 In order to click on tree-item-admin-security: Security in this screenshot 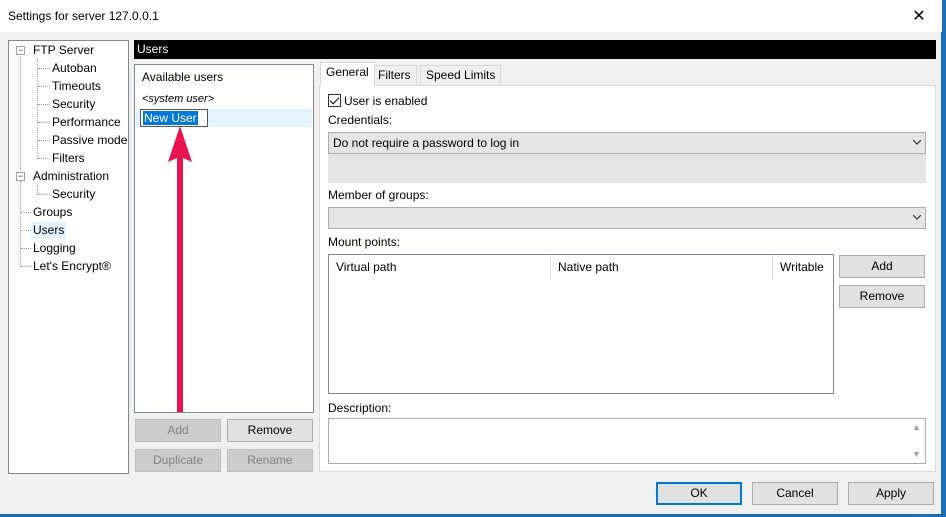, I will do `click(73, 194)`.